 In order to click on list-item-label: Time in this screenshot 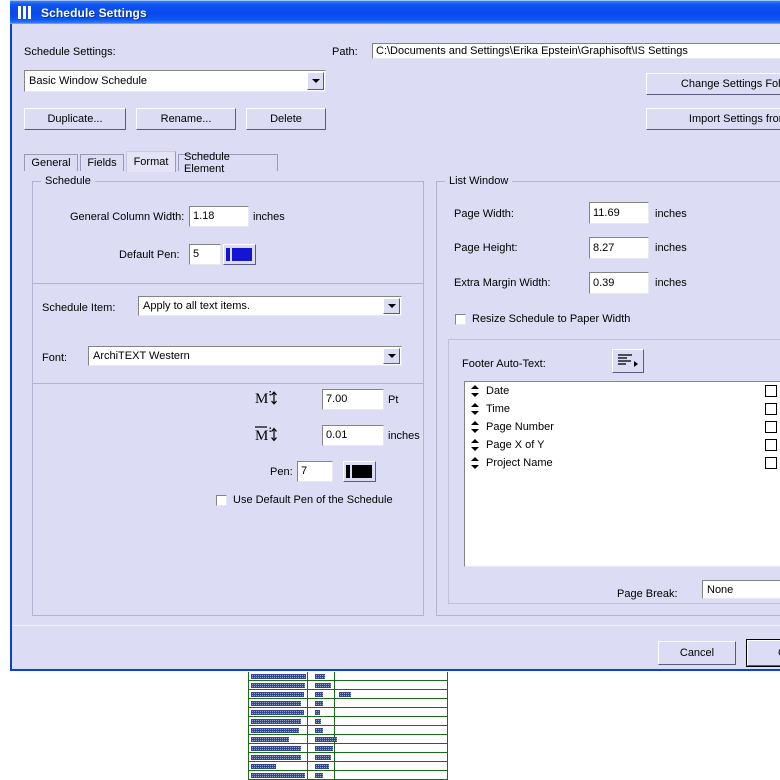, I will do `click(498, 409)`.